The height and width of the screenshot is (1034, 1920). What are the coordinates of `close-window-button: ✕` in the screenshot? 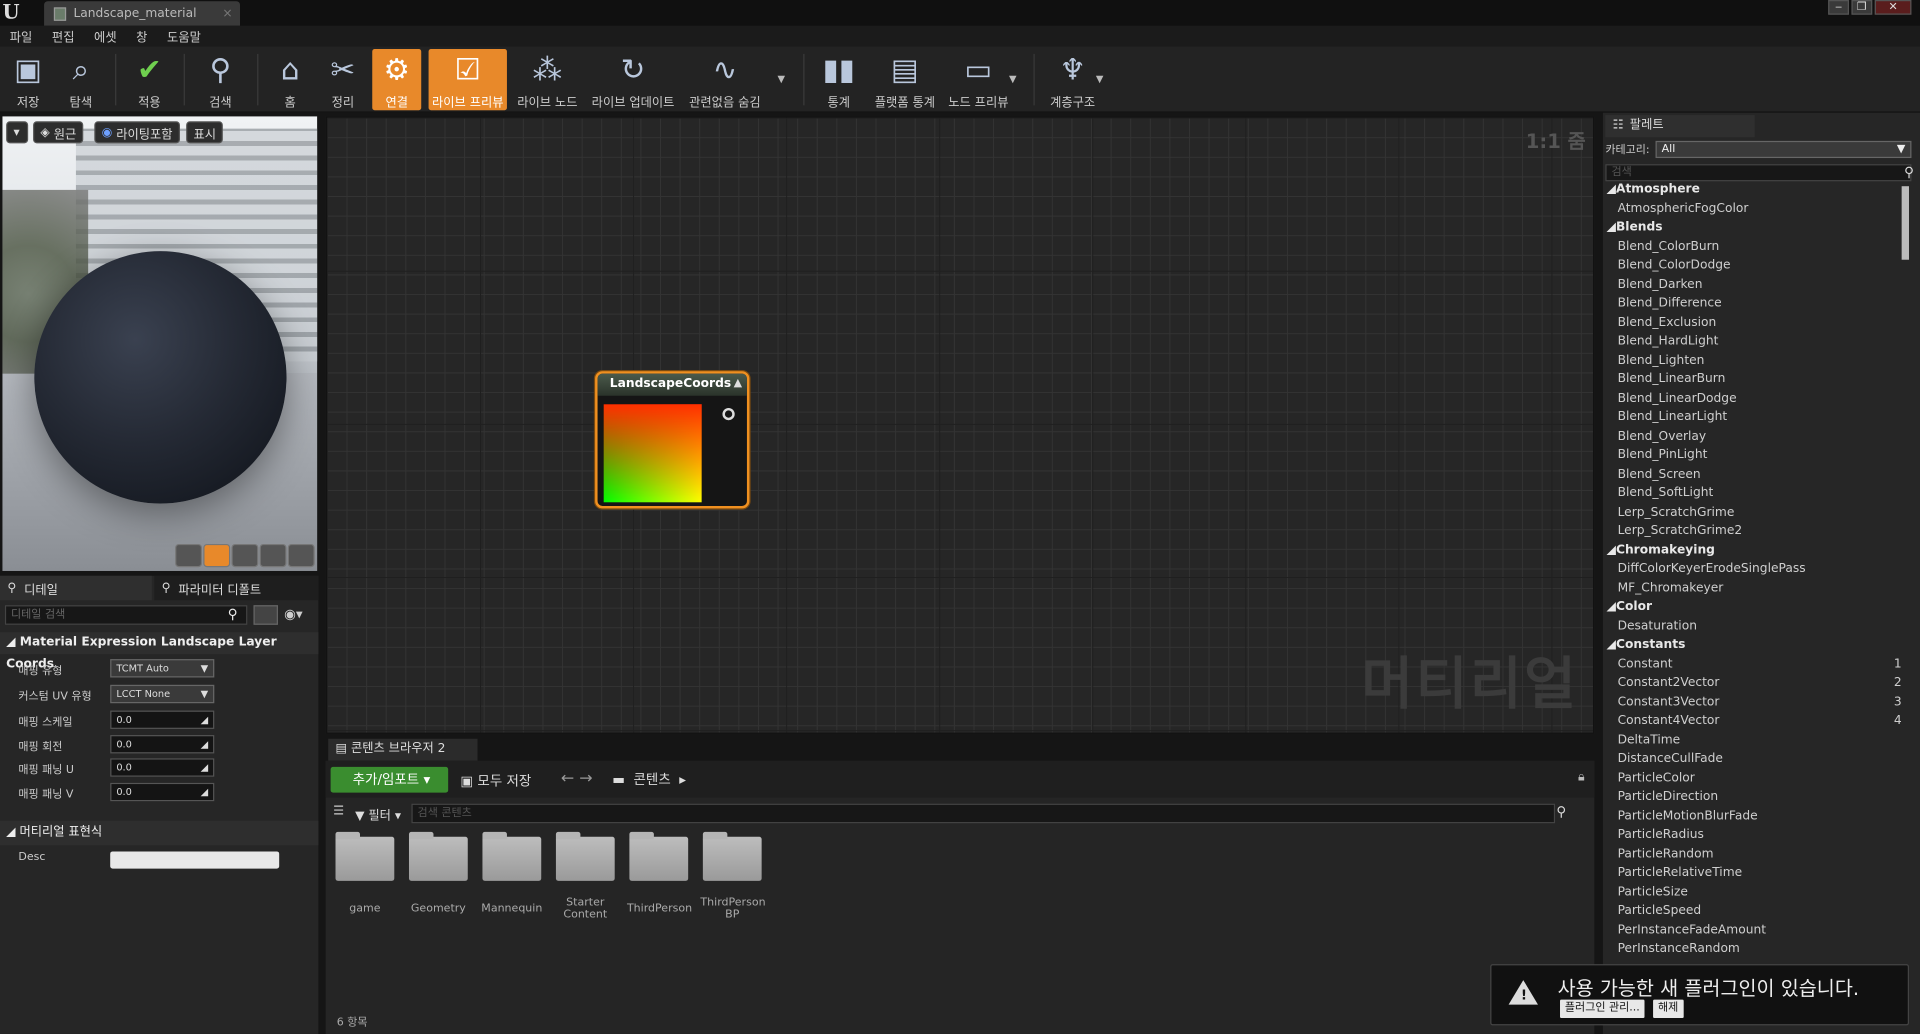 It's located at (1893, 7).